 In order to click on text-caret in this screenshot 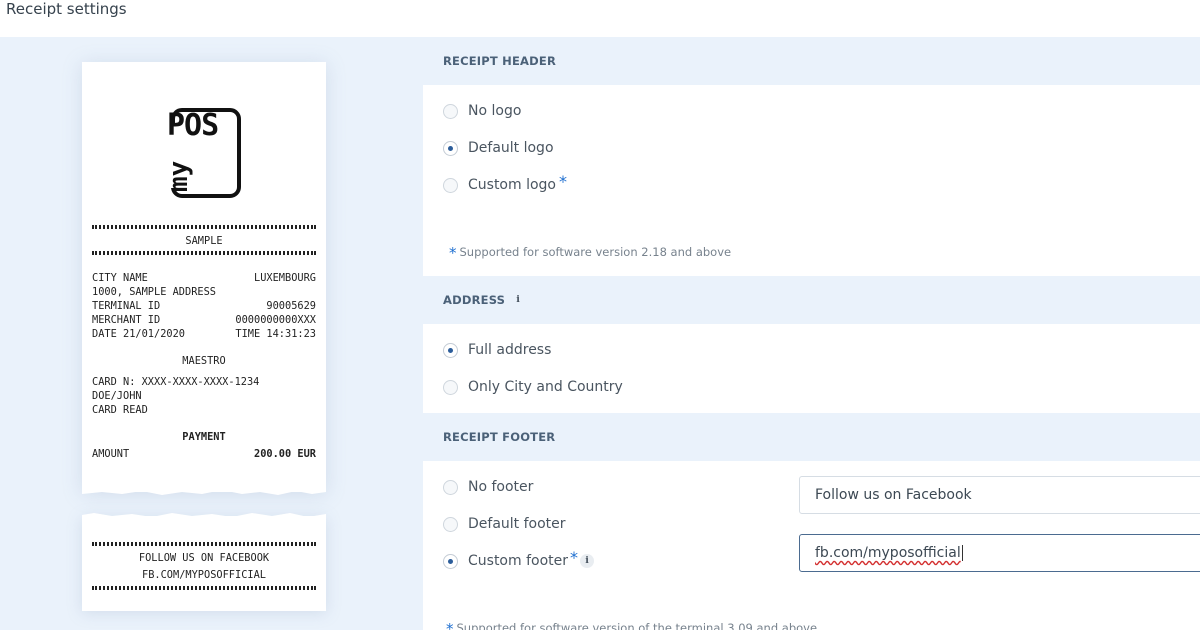, I will do `click(962, 553)`.